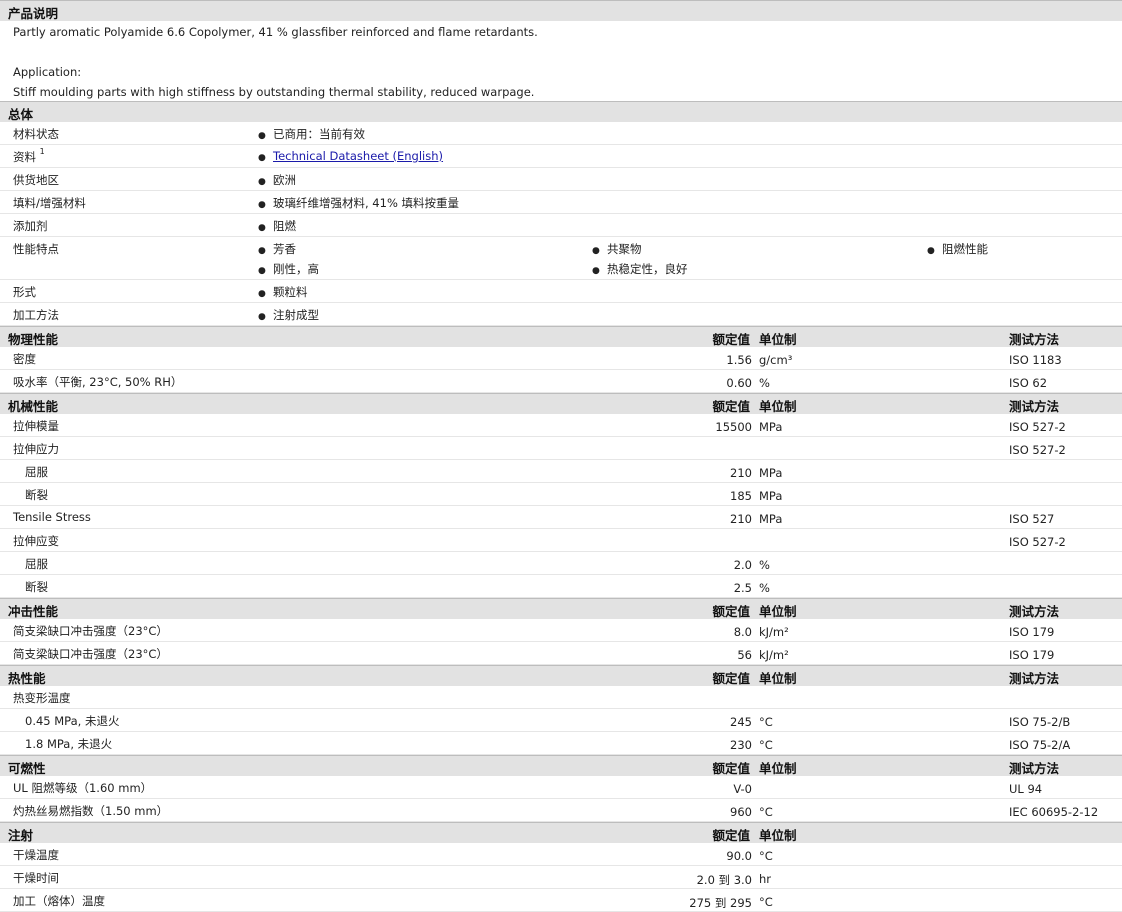 The image size is (1122, 912). I want to click on nominal-value: 2.5, so click(742, 588).